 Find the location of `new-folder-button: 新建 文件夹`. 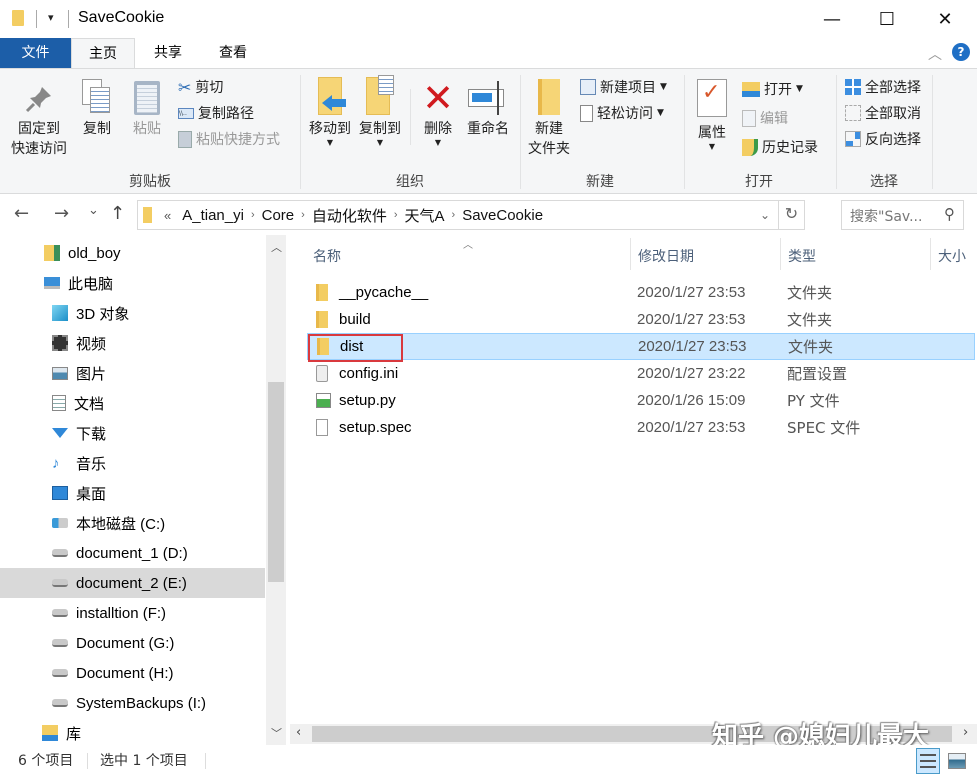

new-folder-button: 新建 文件夹 is located at coordinates (549, 119).